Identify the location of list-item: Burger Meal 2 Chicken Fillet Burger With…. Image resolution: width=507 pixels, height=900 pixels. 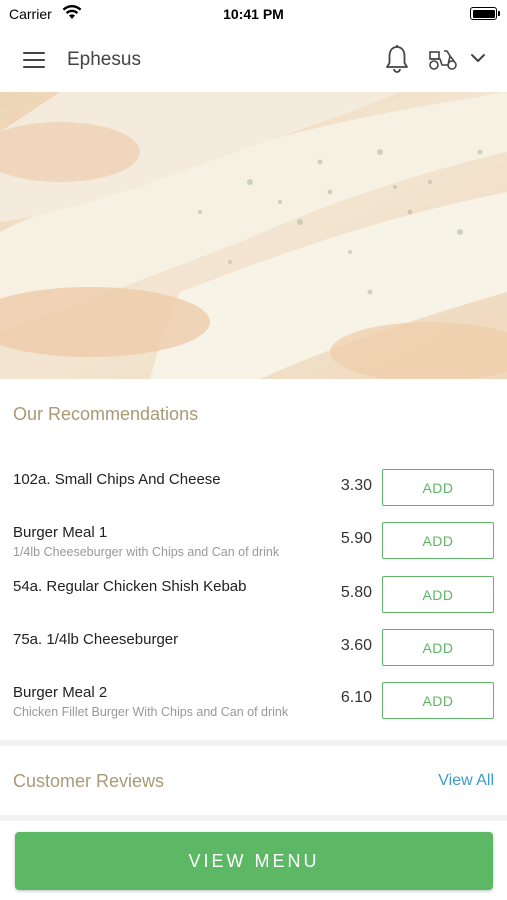
(253, 705).